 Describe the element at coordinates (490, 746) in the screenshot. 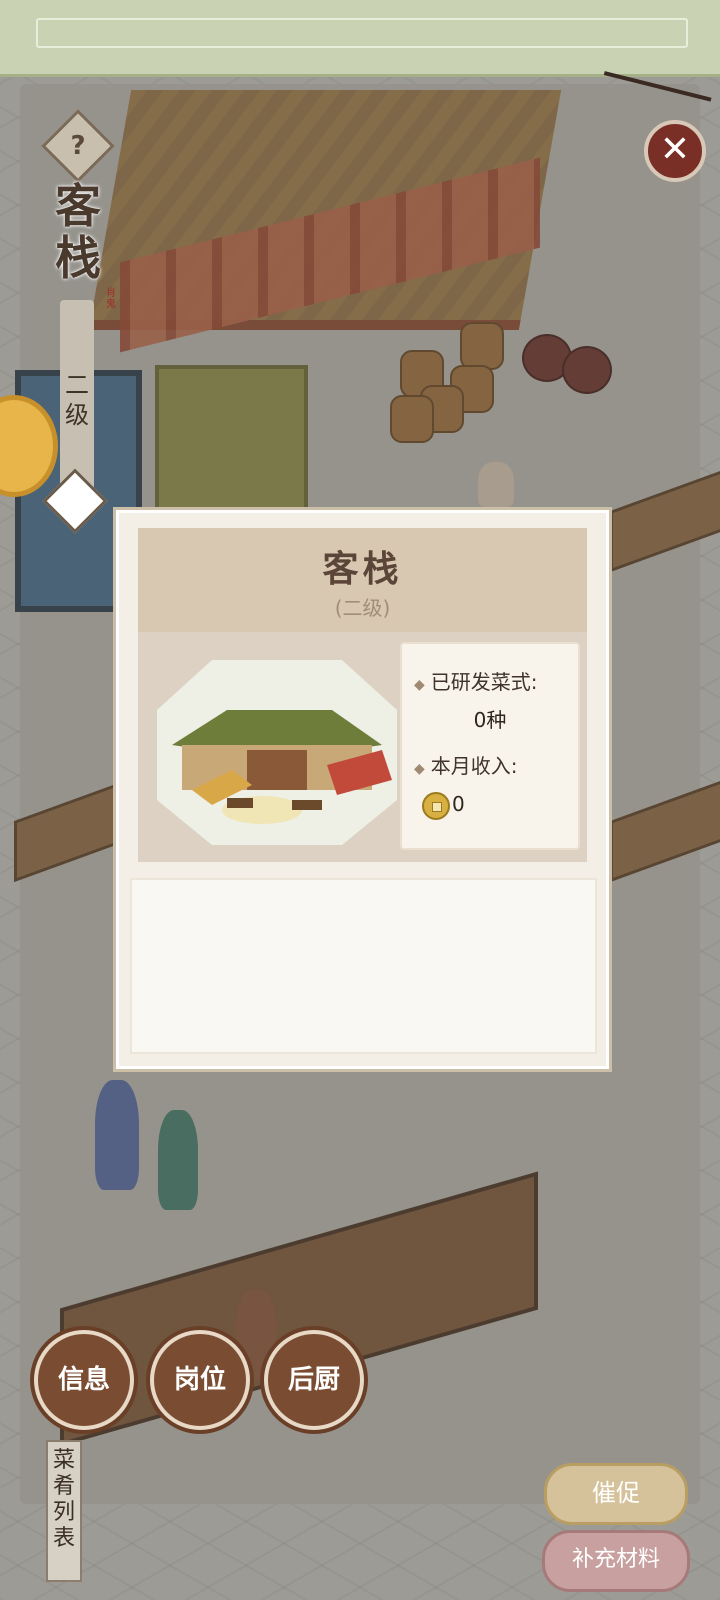

I see `stats-panel: ◆ 已研发菜式: 0种 ◆ 本月收入: 0` at that location.